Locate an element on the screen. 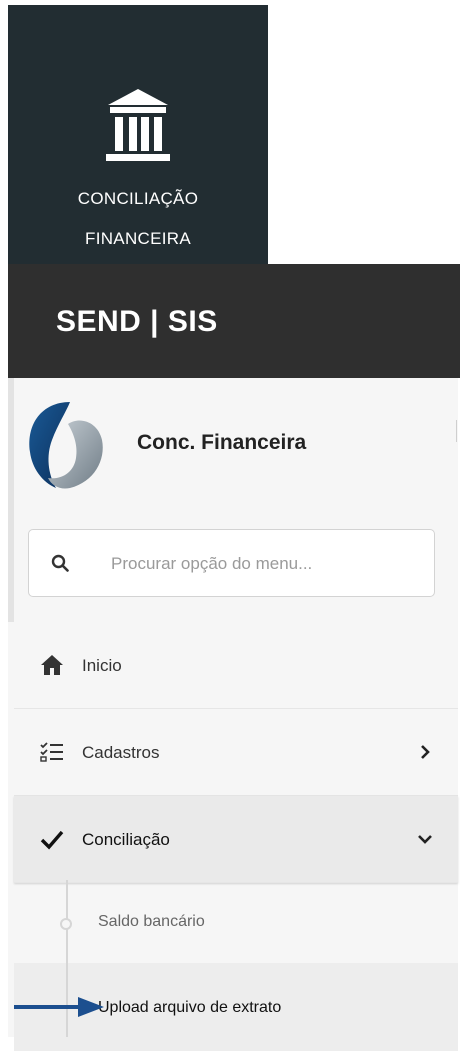 This screenshot has height=1051, width=460. top-bar: SEND | SIS is located at coordinates (234, 321).